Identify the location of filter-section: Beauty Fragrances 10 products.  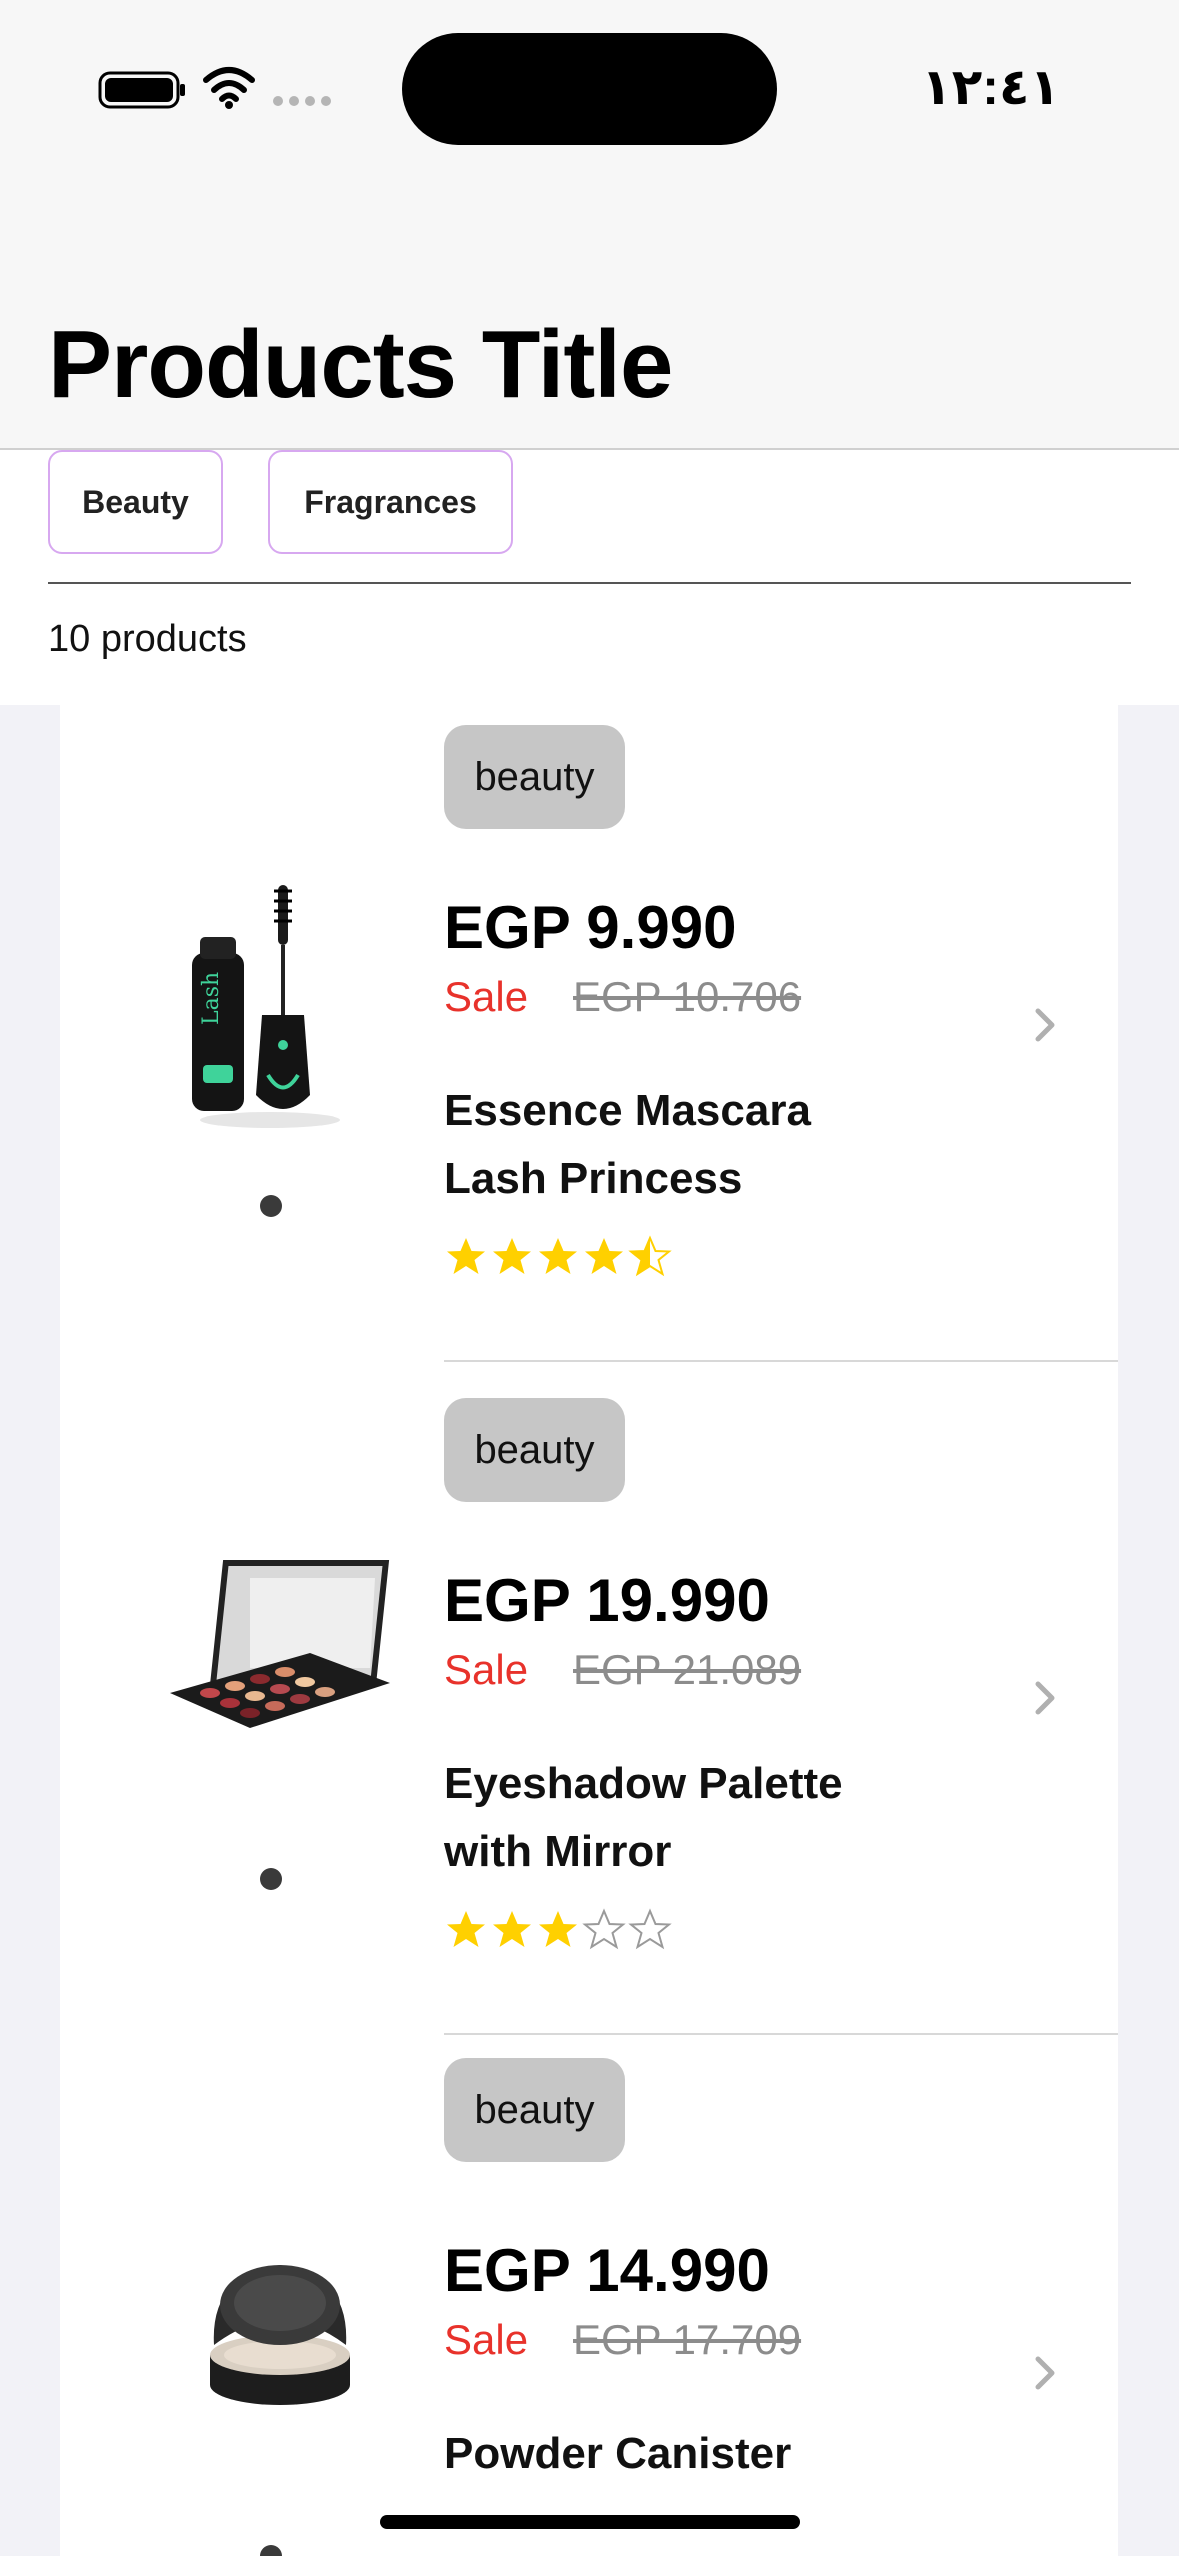
(589, 577).